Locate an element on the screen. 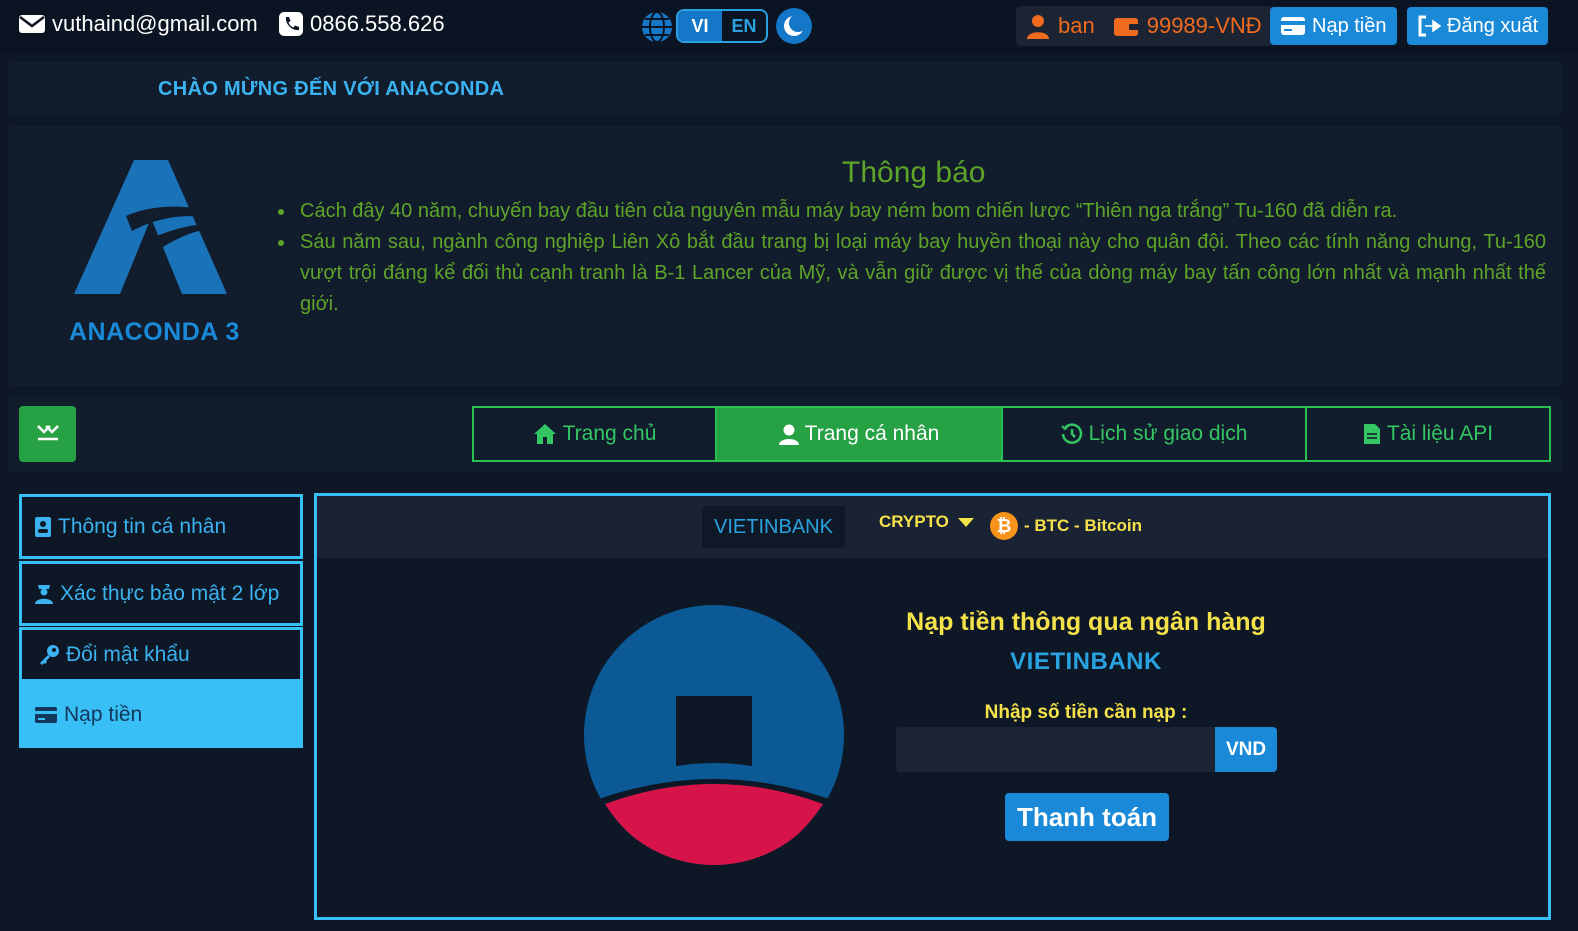 This screenshot has height=931, width=1578. tab-home-label: Trang chủ is located at coordinates (609, 433).